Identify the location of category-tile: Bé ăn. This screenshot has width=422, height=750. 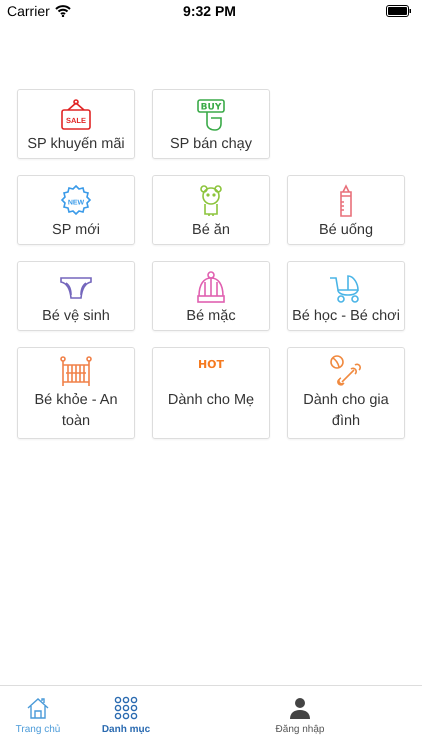
(211, 210).